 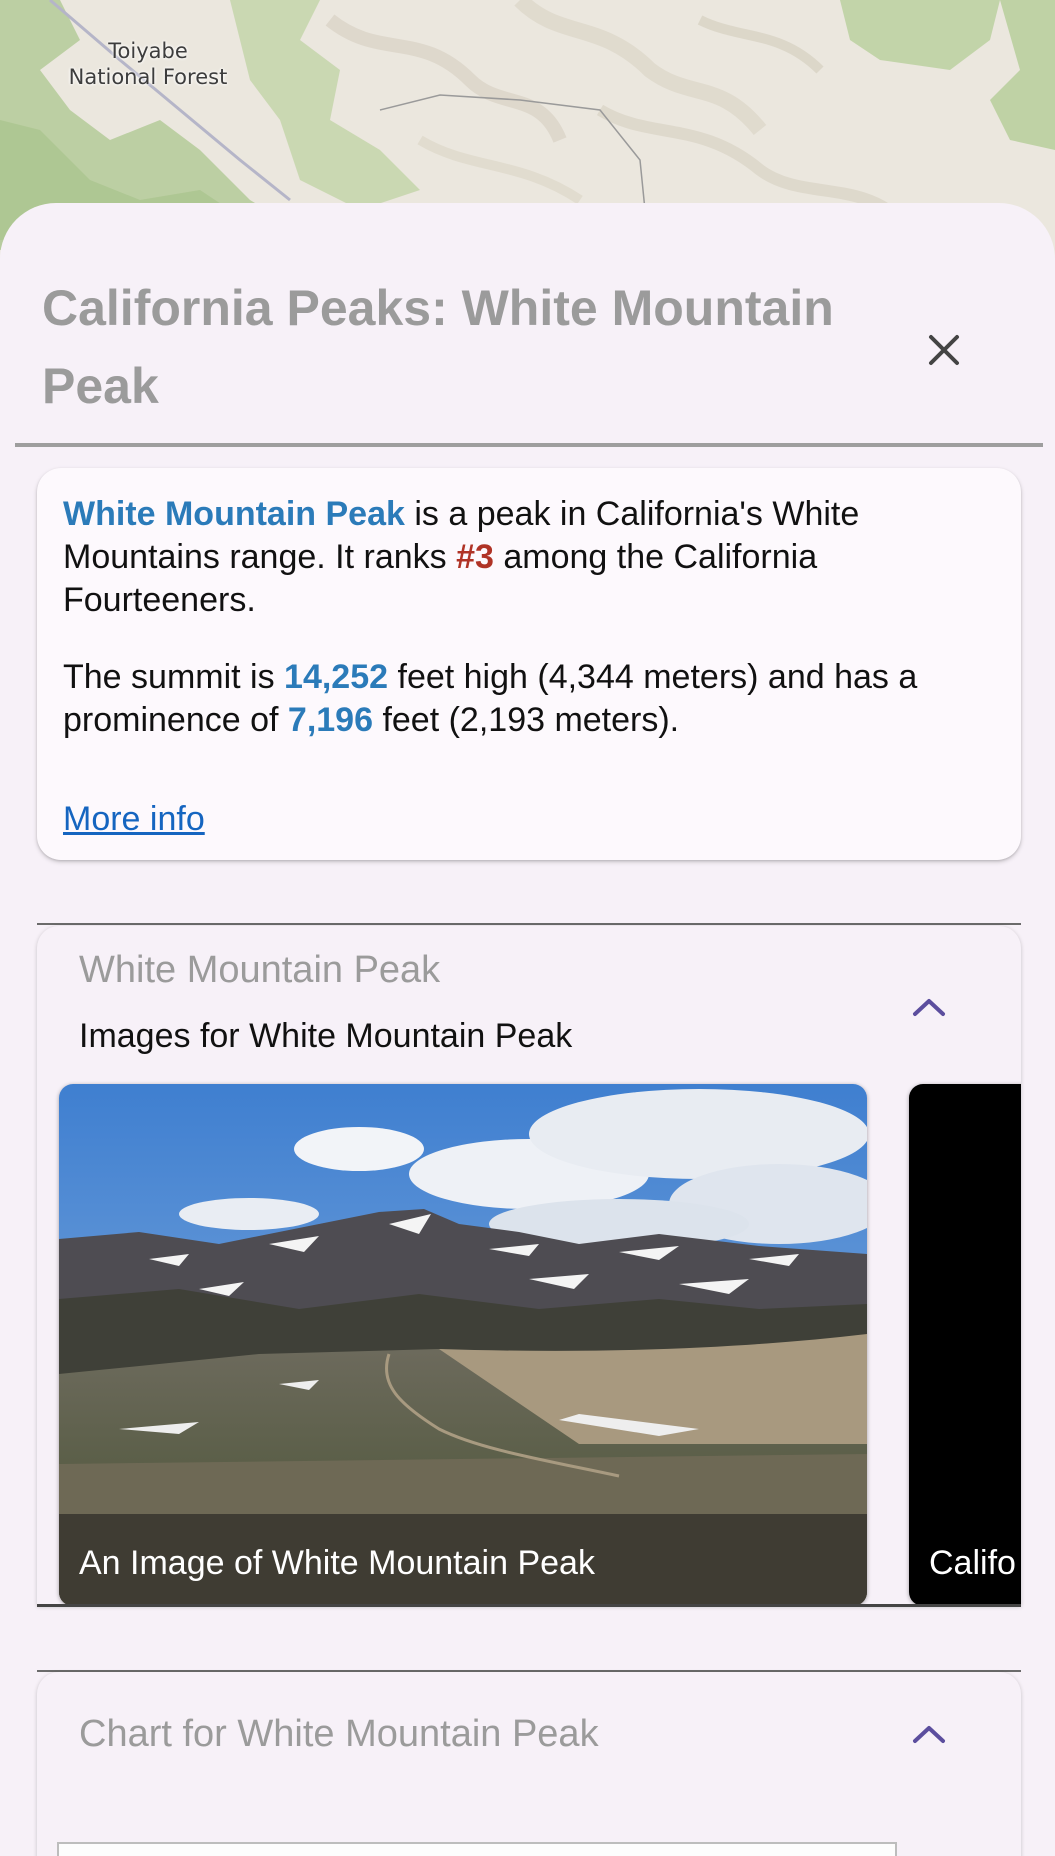 I want to click on peak-rank: #3, so click(x=475, y=557).